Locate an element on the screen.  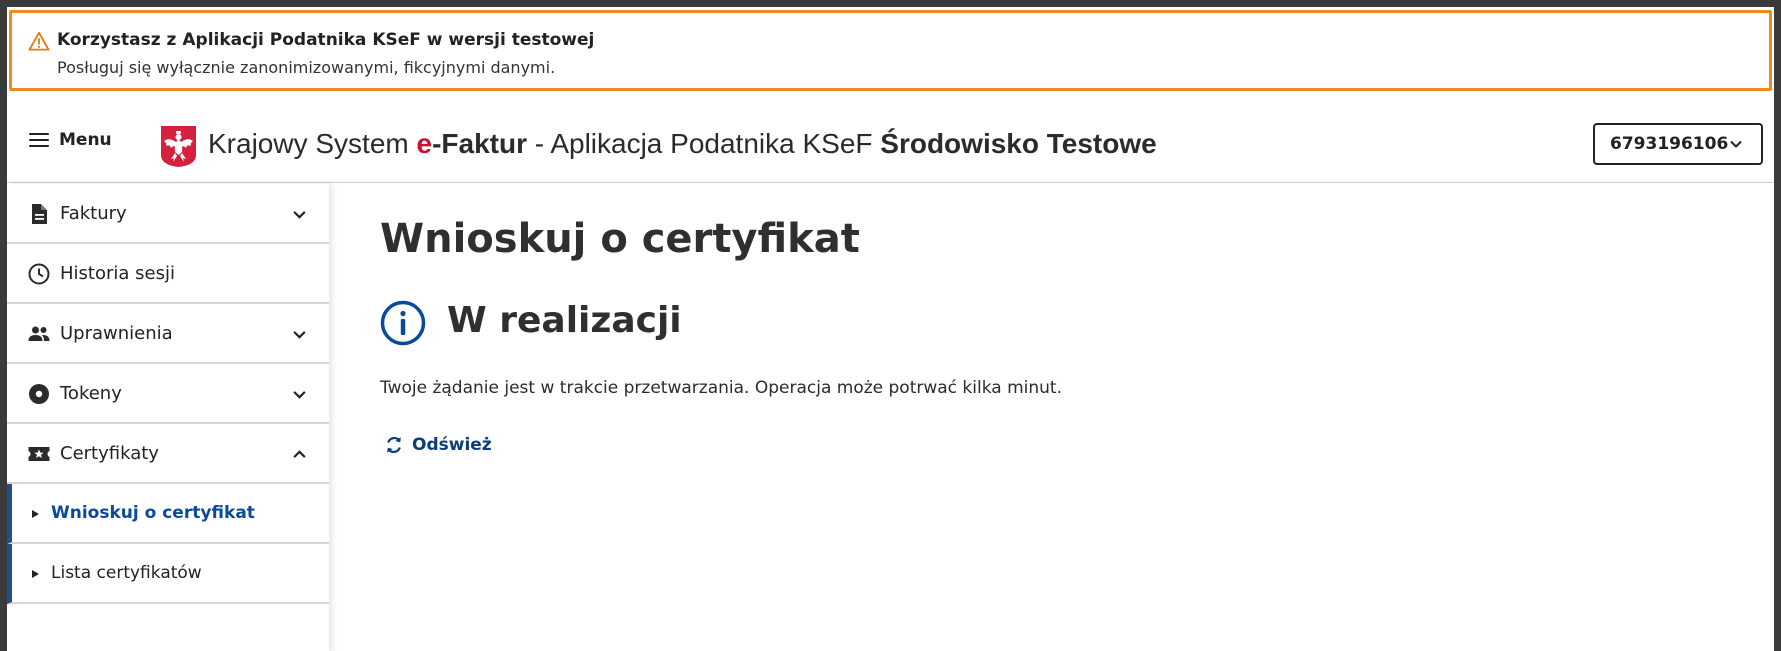
sidebar-item-faktury: Faktury is located at coordinates (168, 214).